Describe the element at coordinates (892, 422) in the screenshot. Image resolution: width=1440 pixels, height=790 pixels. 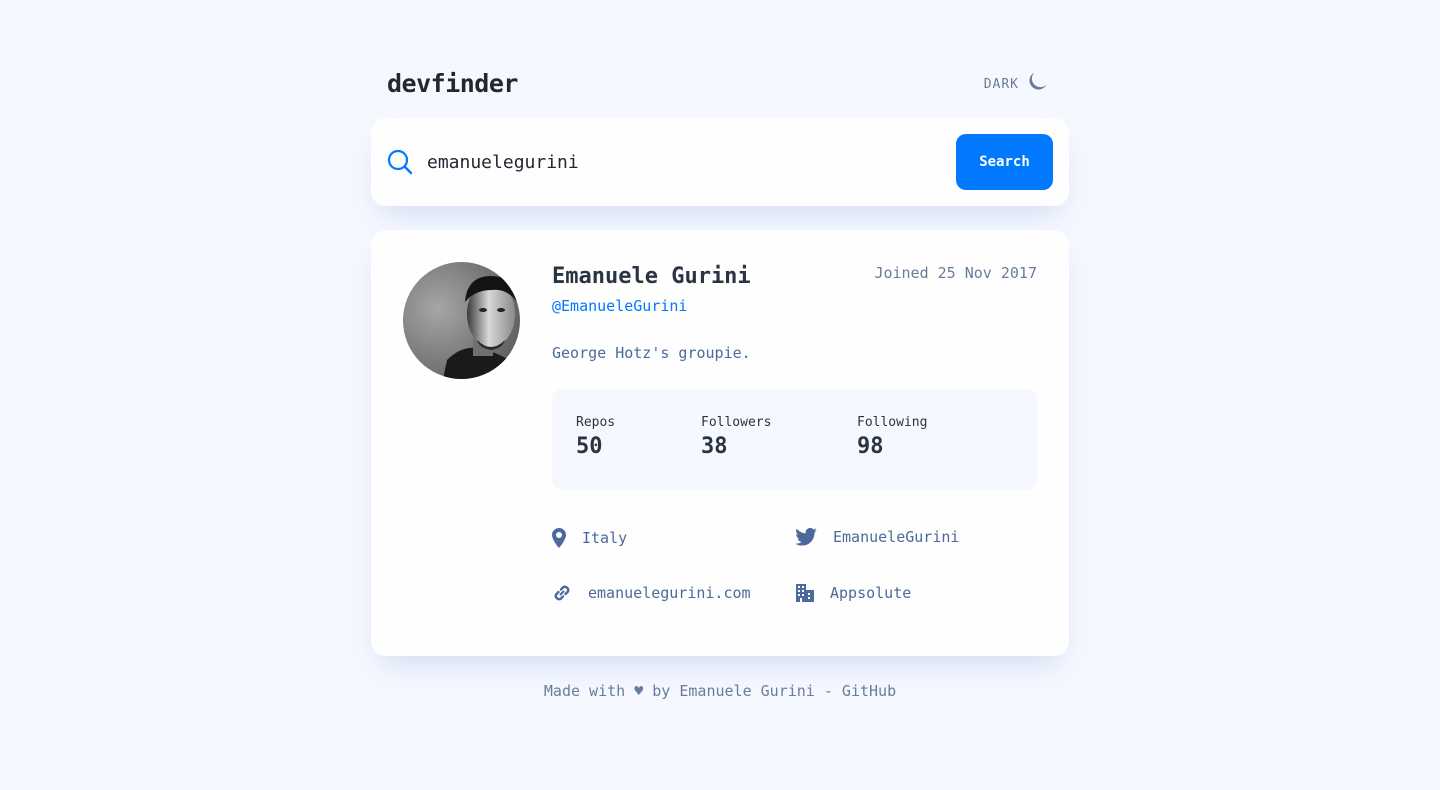
I see `stat-label: Following` at that location.